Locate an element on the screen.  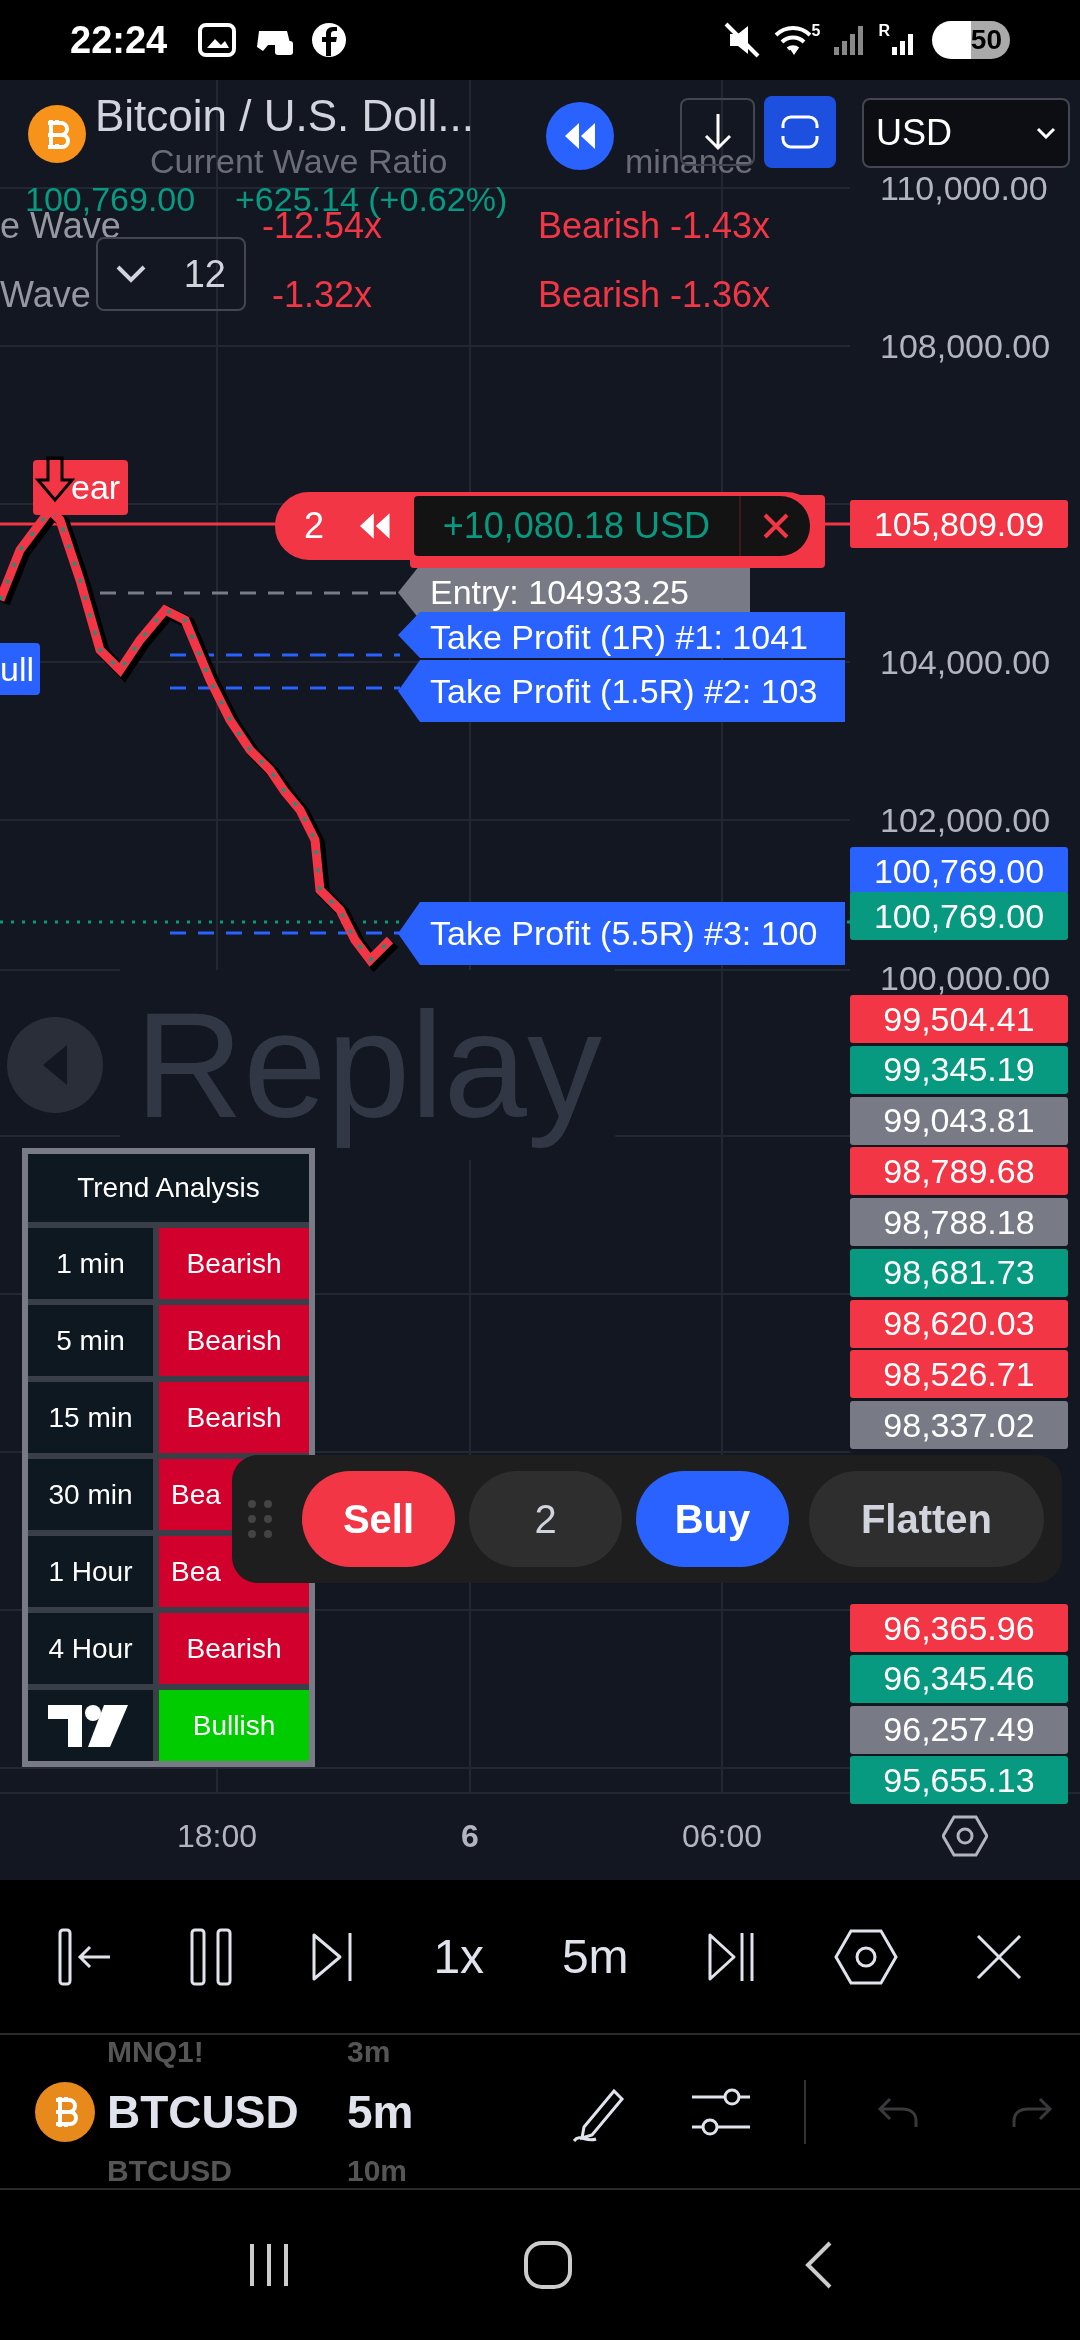
price-axis-label: 110,000.00 is located at coordinates (964, 188).